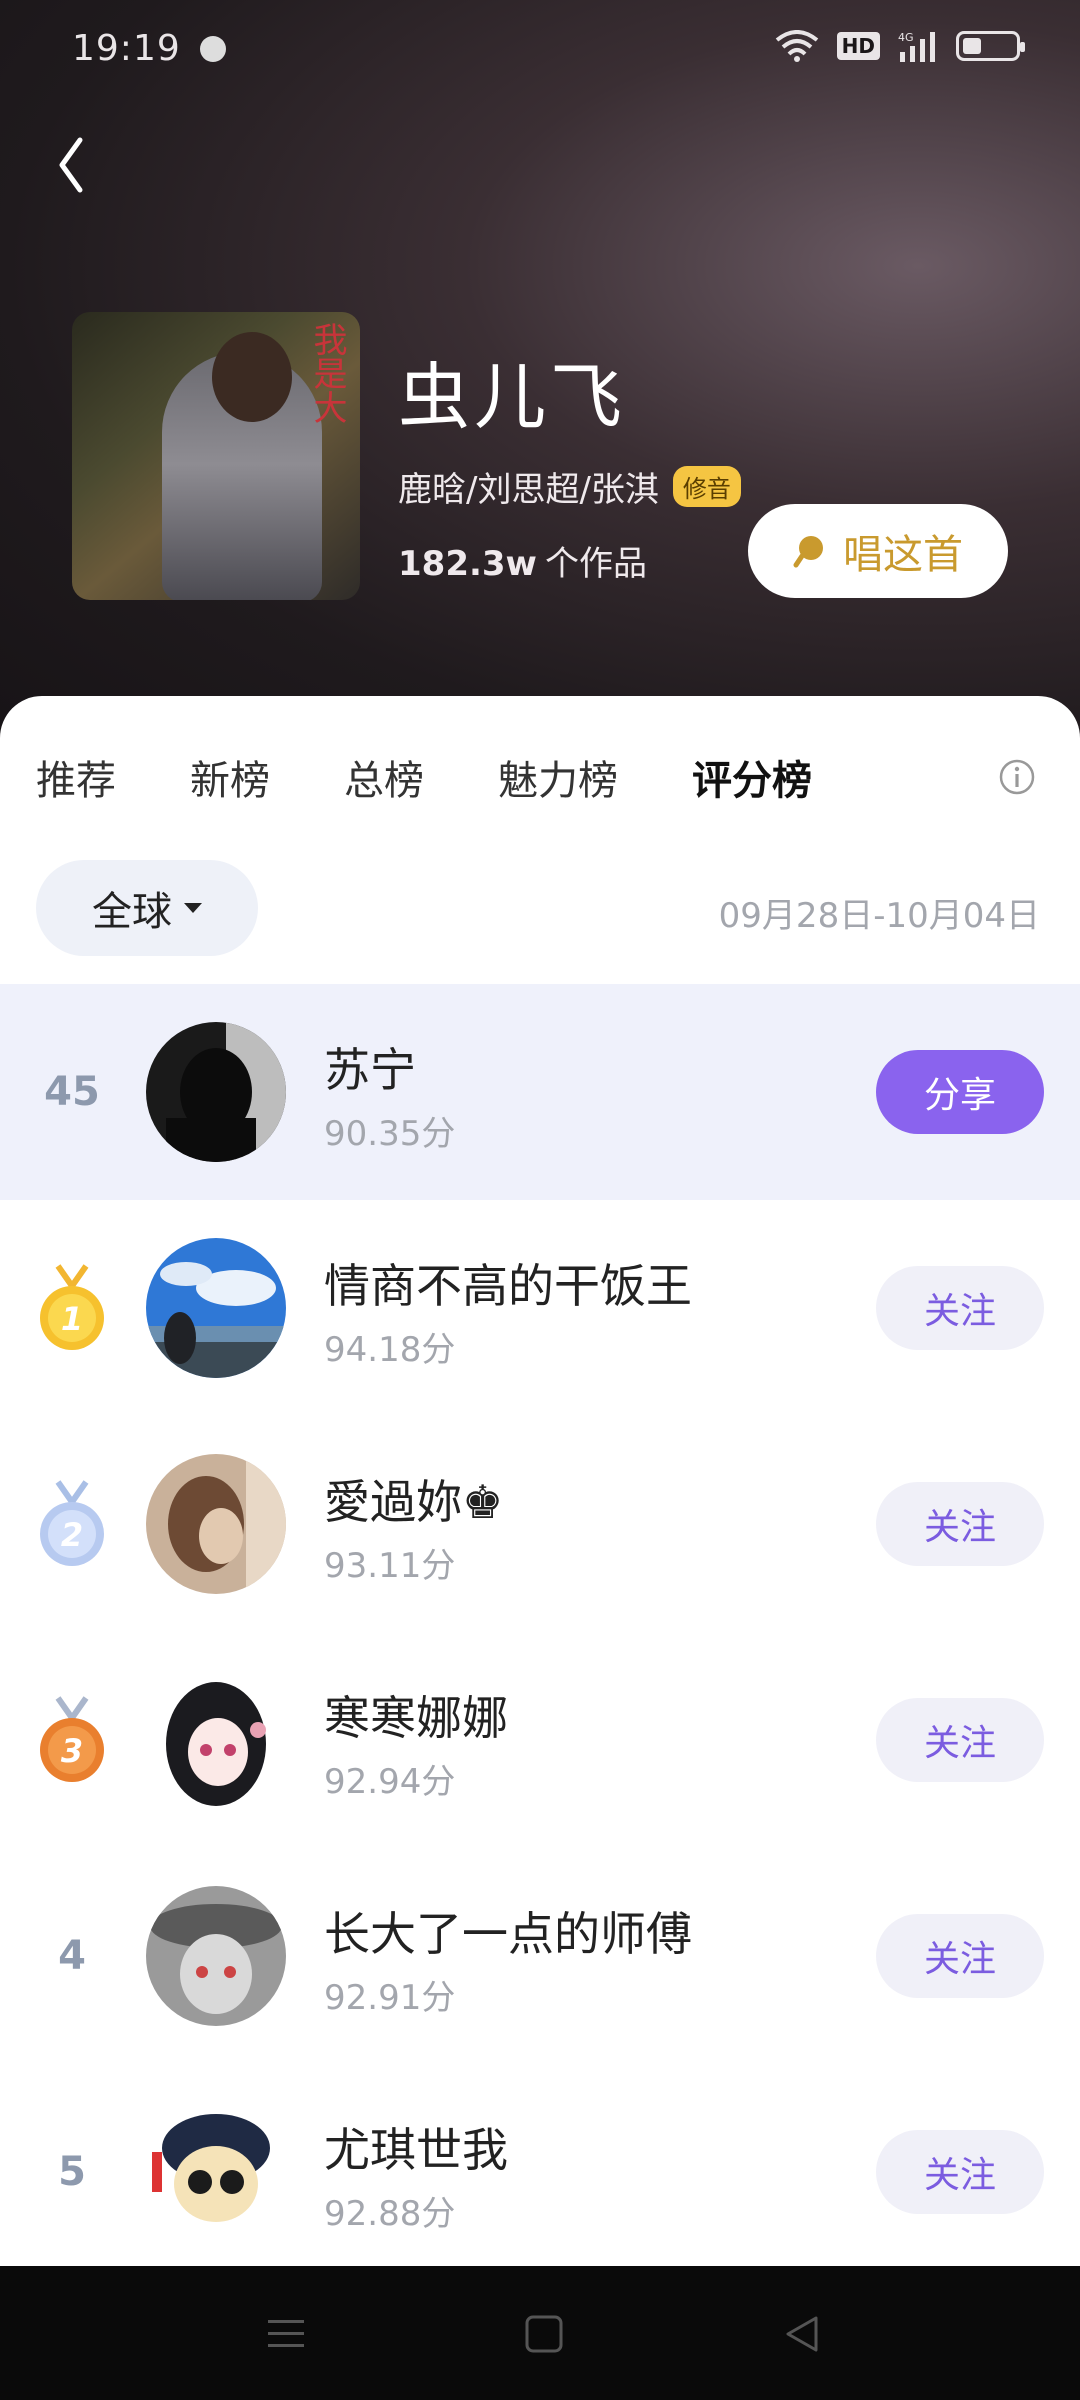 Image resolution: width=1080 pixels, height=2400 pixels. Describe the element at coordinates (858, 46) in the screenshot. I see `hd-icon: HD` at that location.